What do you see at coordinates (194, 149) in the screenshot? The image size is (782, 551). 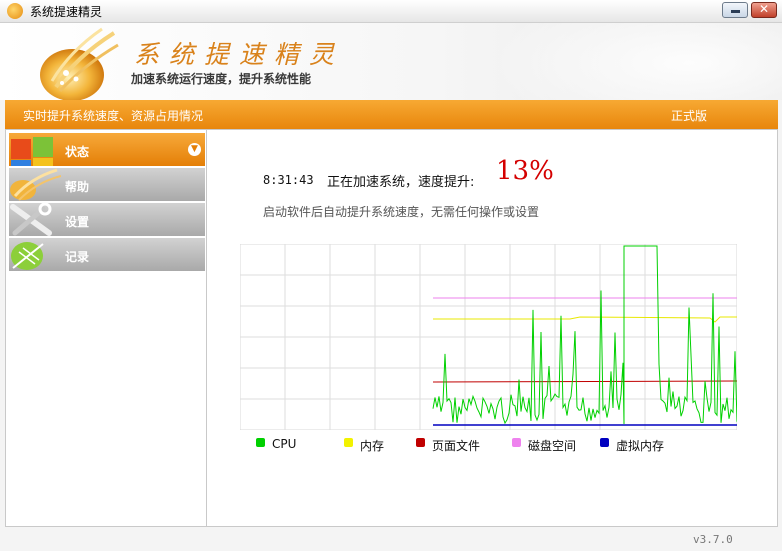 I see `chevron-down-icon: ▼` at bounding box center [194, 149].